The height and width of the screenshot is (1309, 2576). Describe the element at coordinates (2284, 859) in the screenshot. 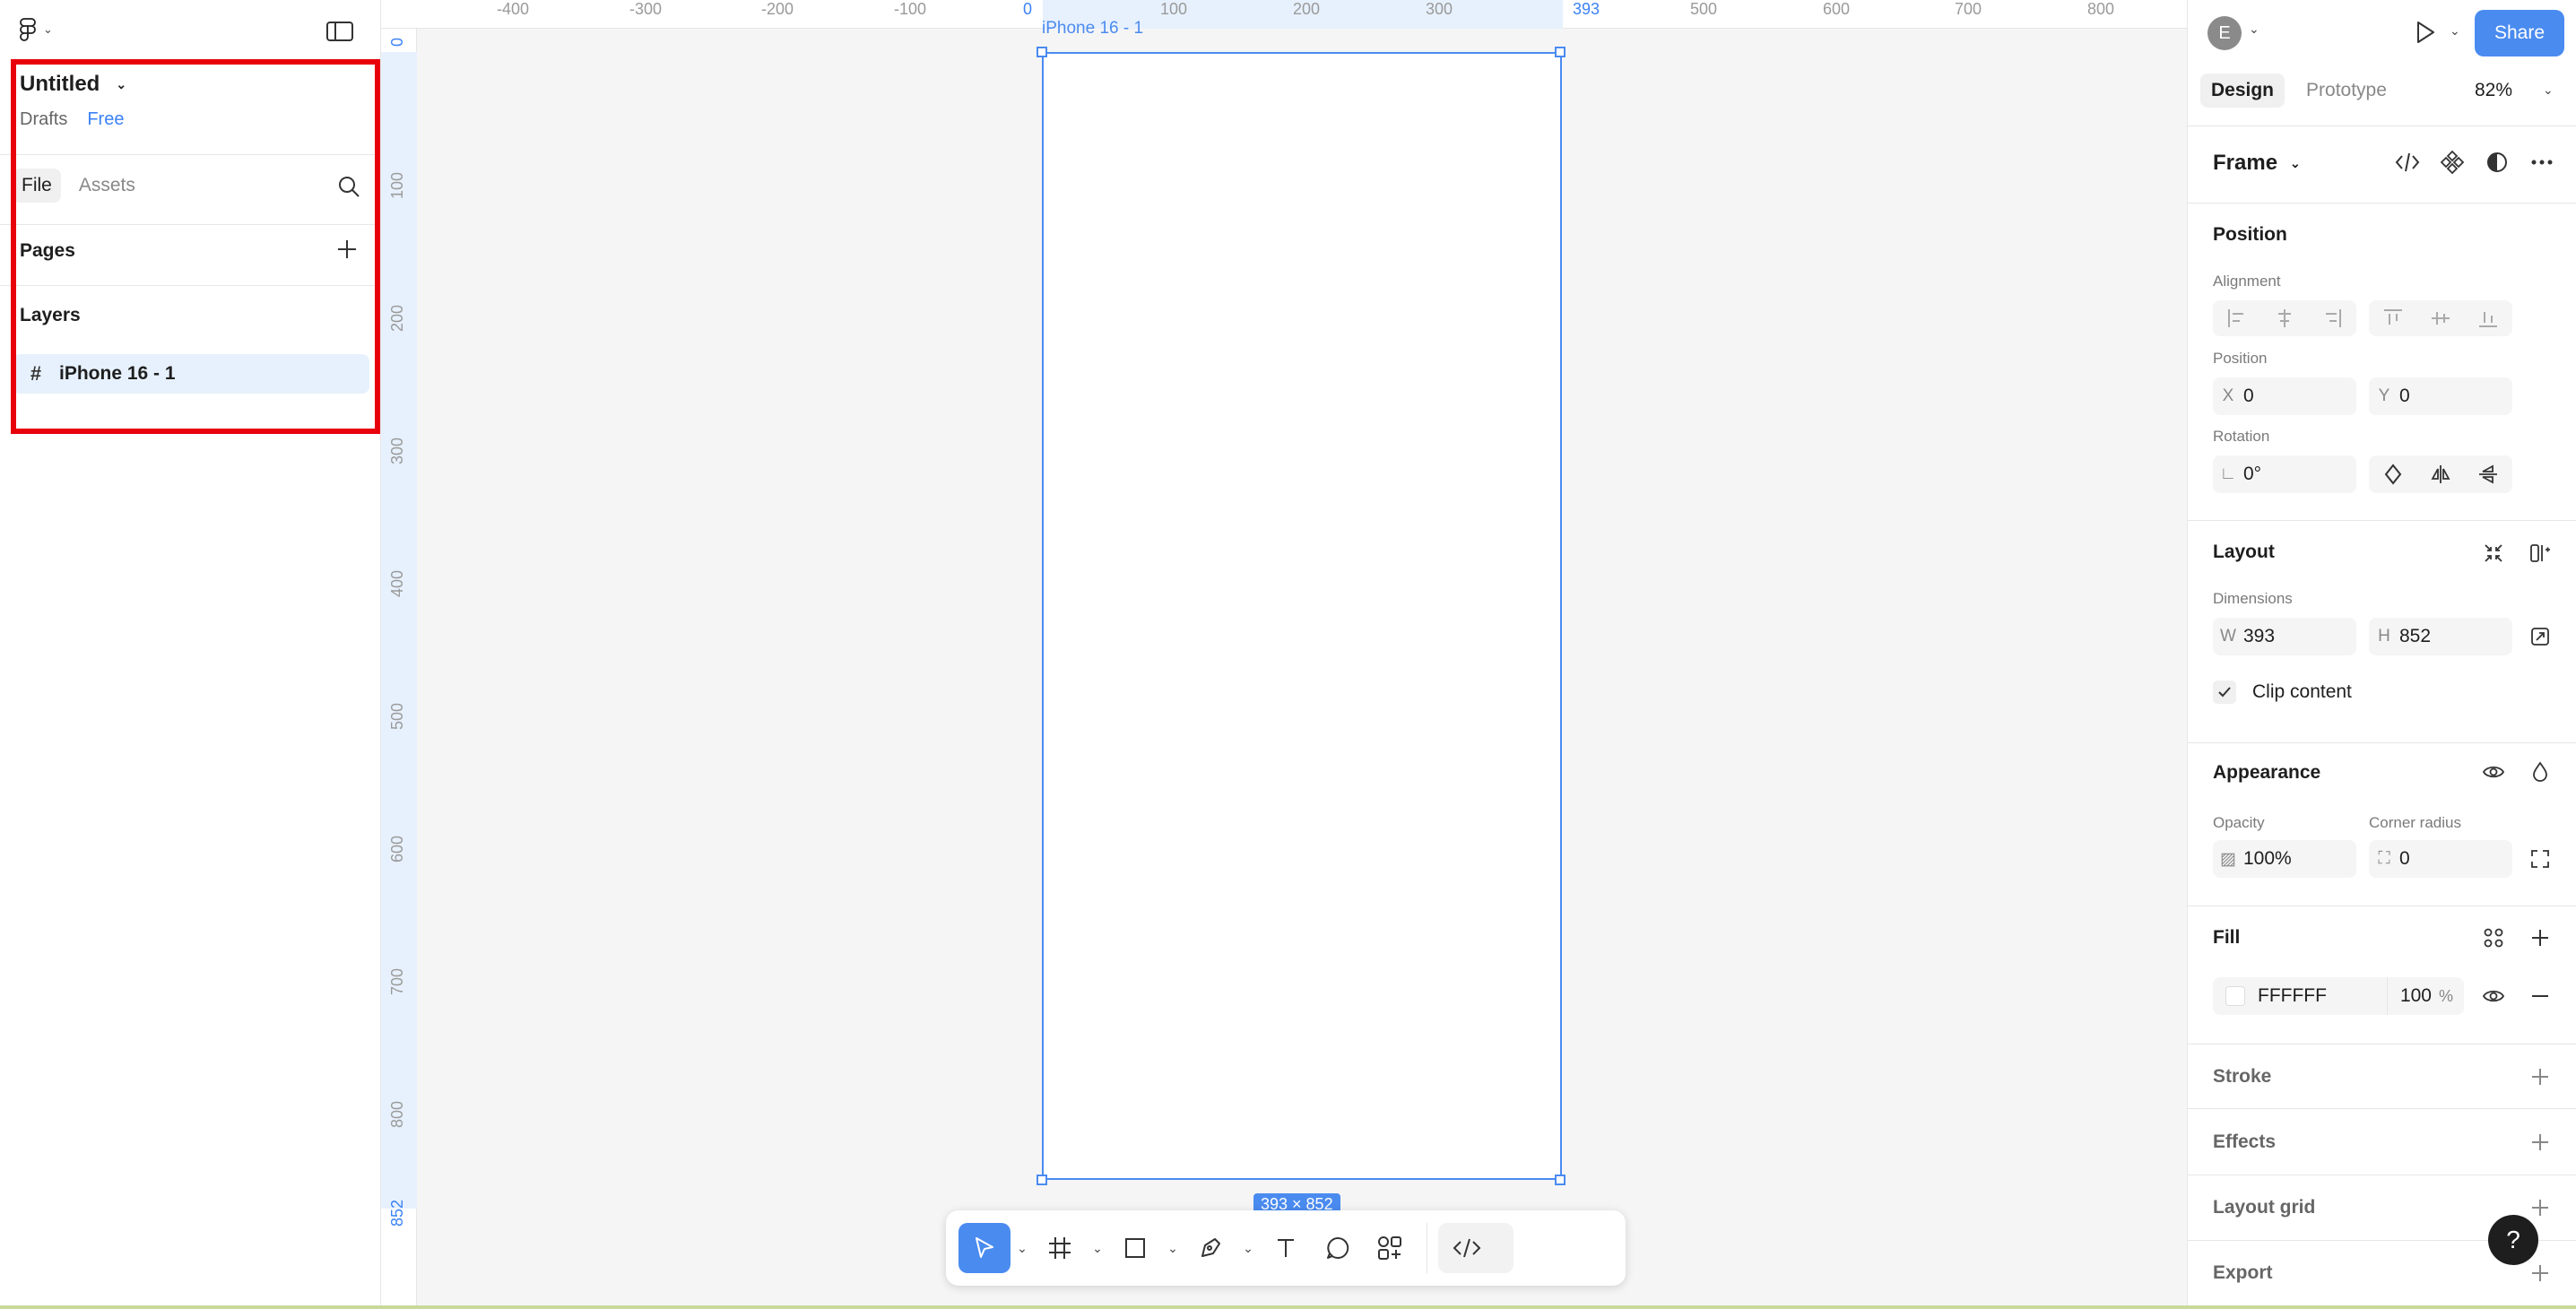

I see `opacity-field: ▨ 100%` at that location.